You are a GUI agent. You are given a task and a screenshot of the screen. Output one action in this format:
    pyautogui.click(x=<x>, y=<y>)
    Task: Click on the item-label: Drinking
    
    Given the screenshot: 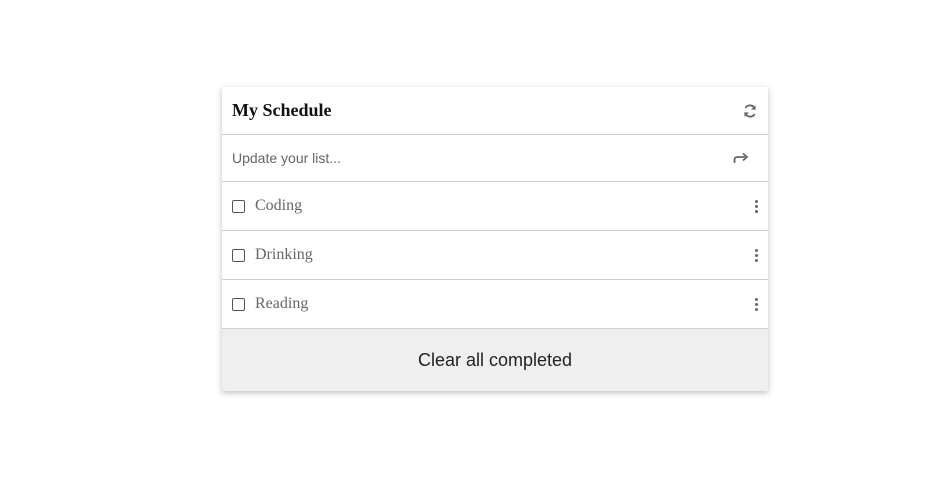 What is the action you would take?
    pyautogui.click(x=284, y=254)
    